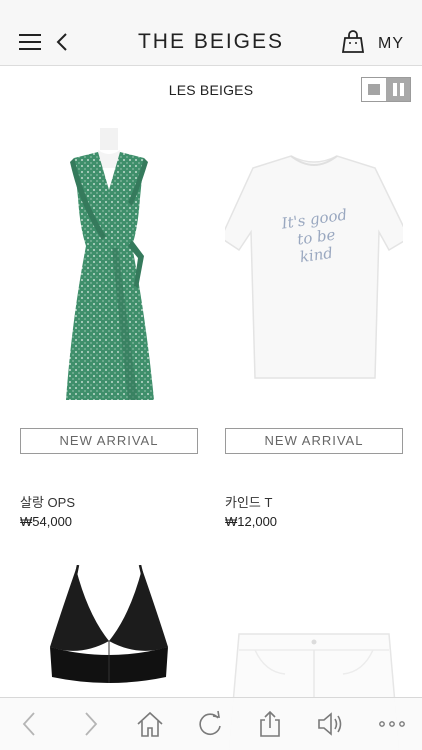 The width and height of the screenshot is (422, 750). What do you see at coordinates (211, 90) in the screenshot?
I see `category-title: LES BEIGES` at bounding box center [211, 90].